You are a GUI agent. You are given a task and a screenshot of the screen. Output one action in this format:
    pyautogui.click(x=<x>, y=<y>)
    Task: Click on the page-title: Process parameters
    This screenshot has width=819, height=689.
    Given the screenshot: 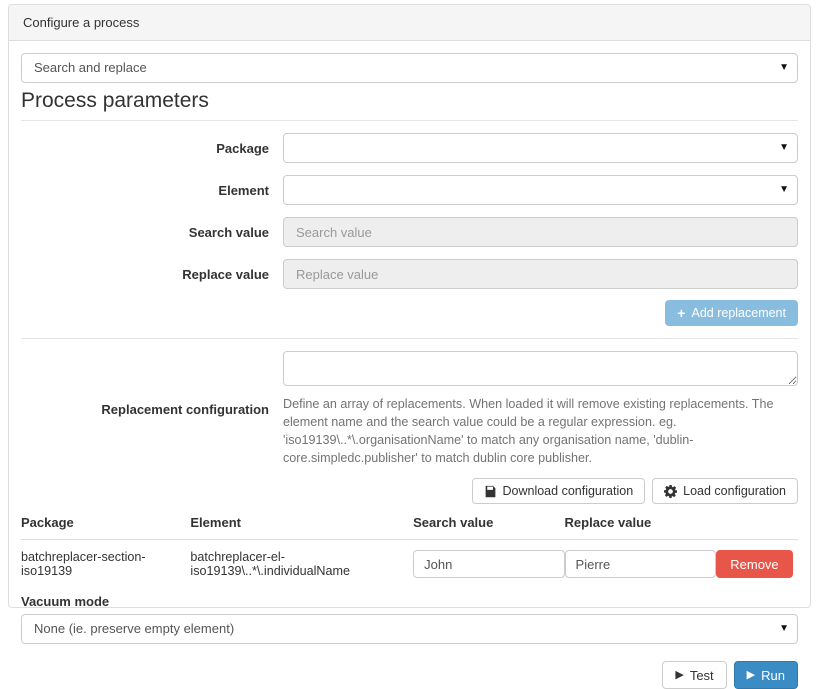 What is the action you would take?
    pyautogui.click(x=409, y=105)
    